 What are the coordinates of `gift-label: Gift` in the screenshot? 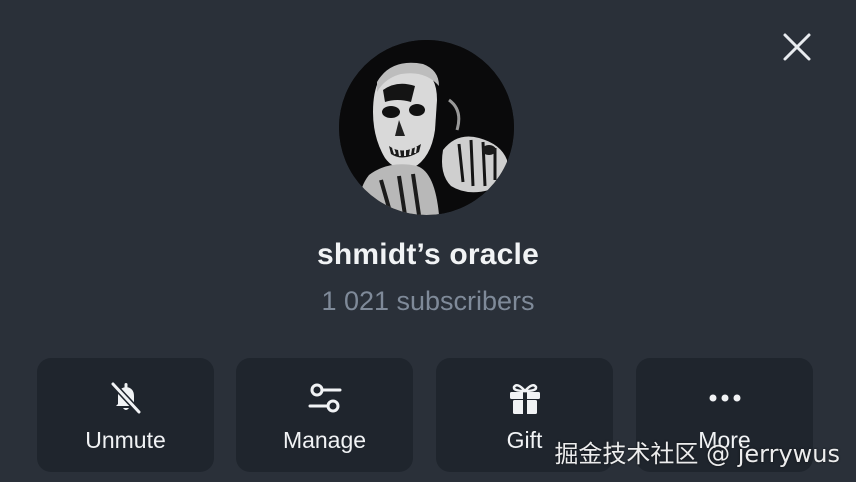 It's located at (524, 440).